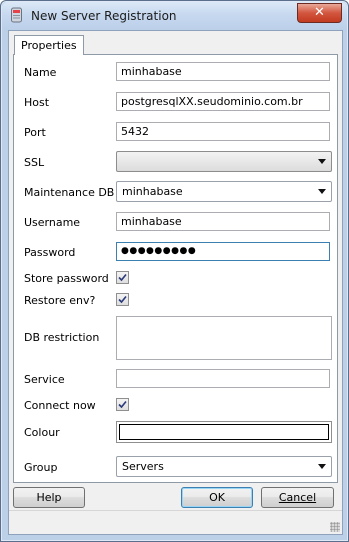 The image size is (349, 542). Describe the element at coordinates (104, 16) in the screenshot. I see `window-title: New Server Registration` at that location.